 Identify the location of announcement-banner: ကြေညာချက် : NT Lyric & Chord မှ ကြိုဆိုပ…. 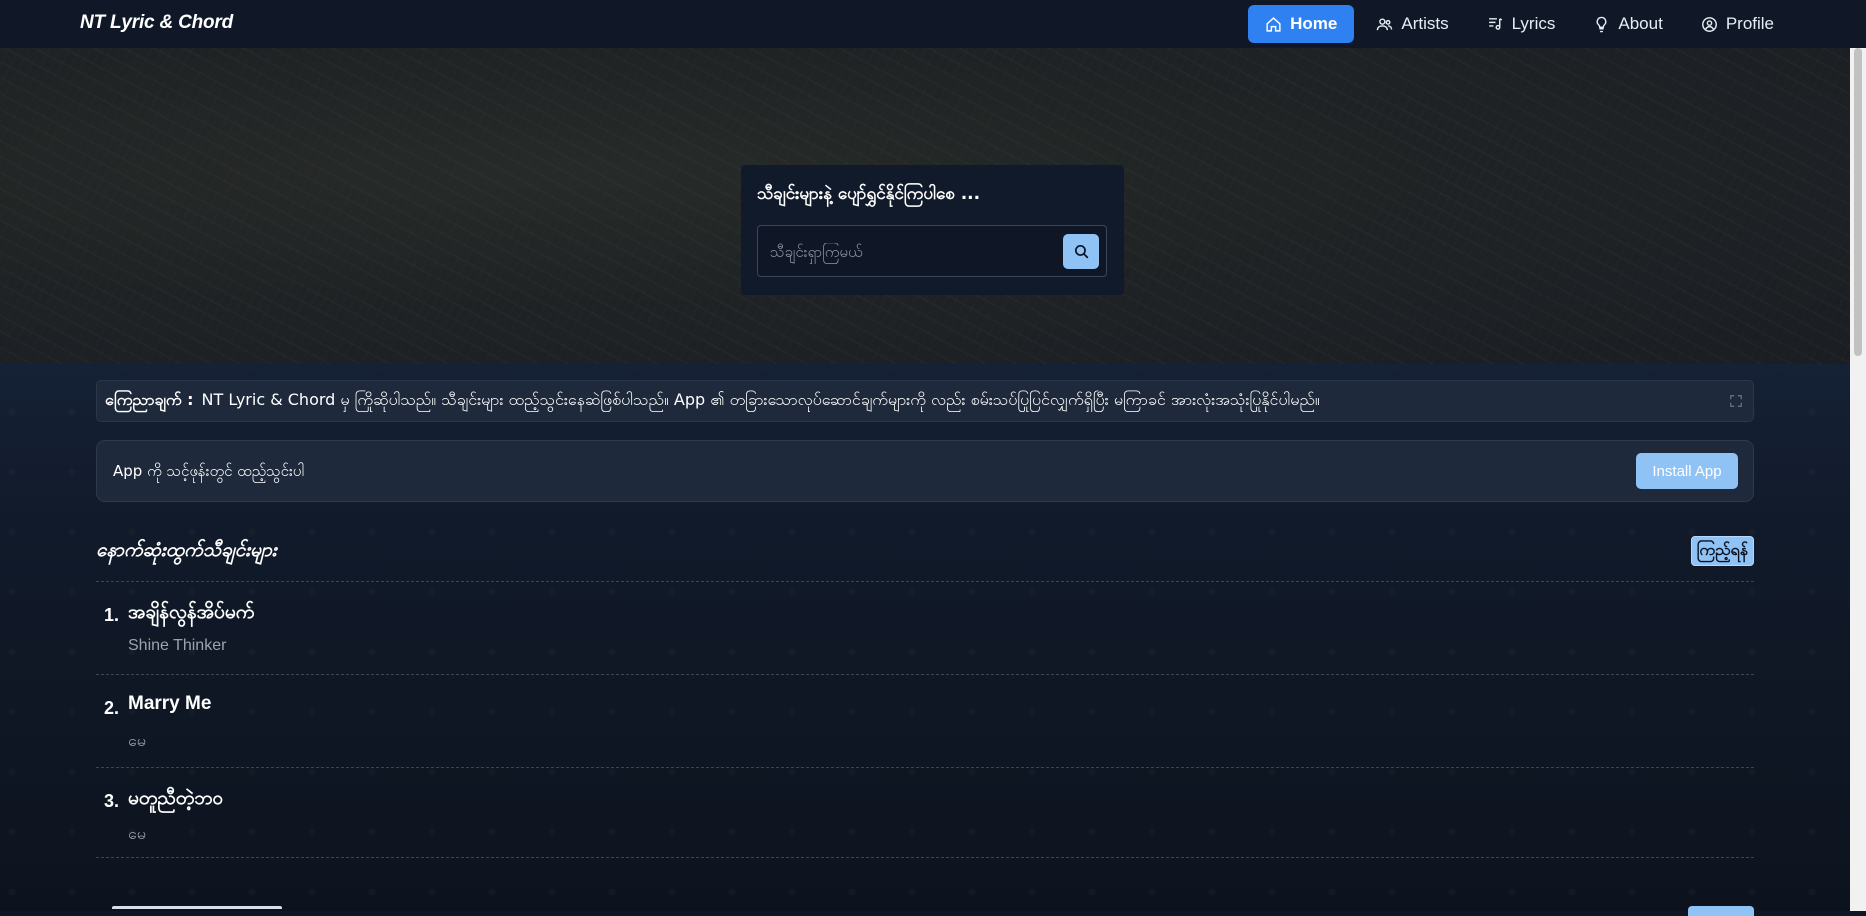
(925, 401).